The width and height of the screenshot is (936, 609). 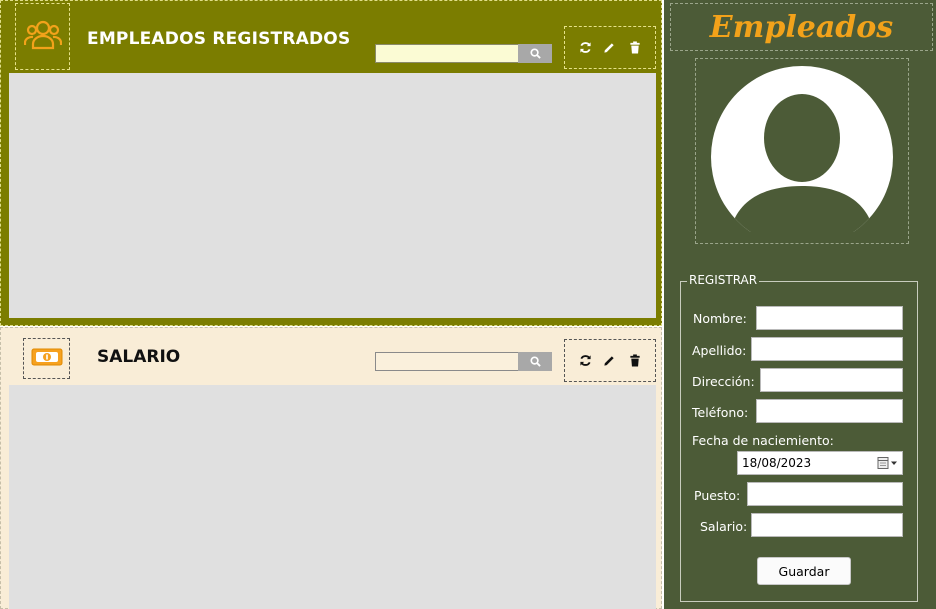 What do you see at coordinates (723, 280) in the screenshot?
I see `register-legend: REGISTRAR` at bounding box center [723, 280].